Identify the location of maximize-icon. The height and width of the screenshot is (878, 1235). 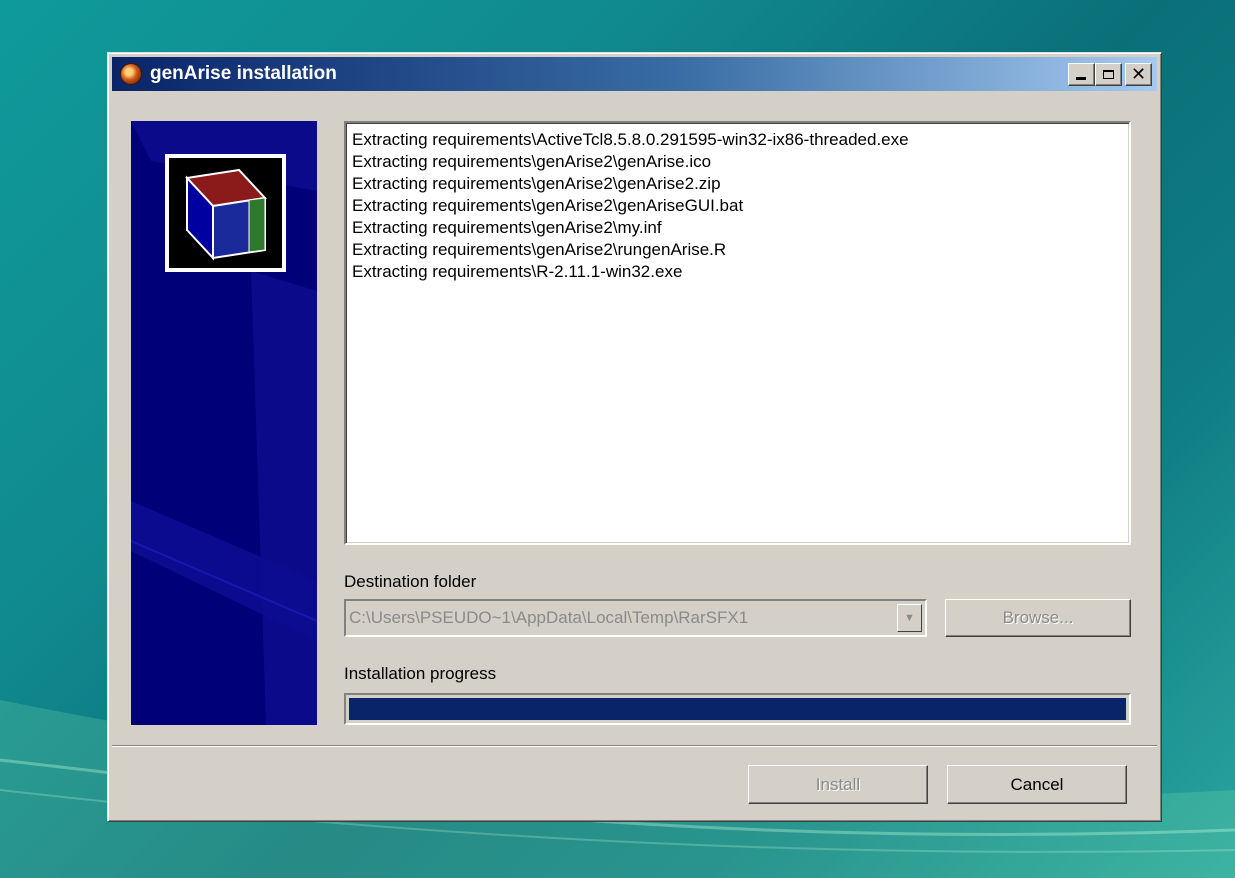
(1108, 74).